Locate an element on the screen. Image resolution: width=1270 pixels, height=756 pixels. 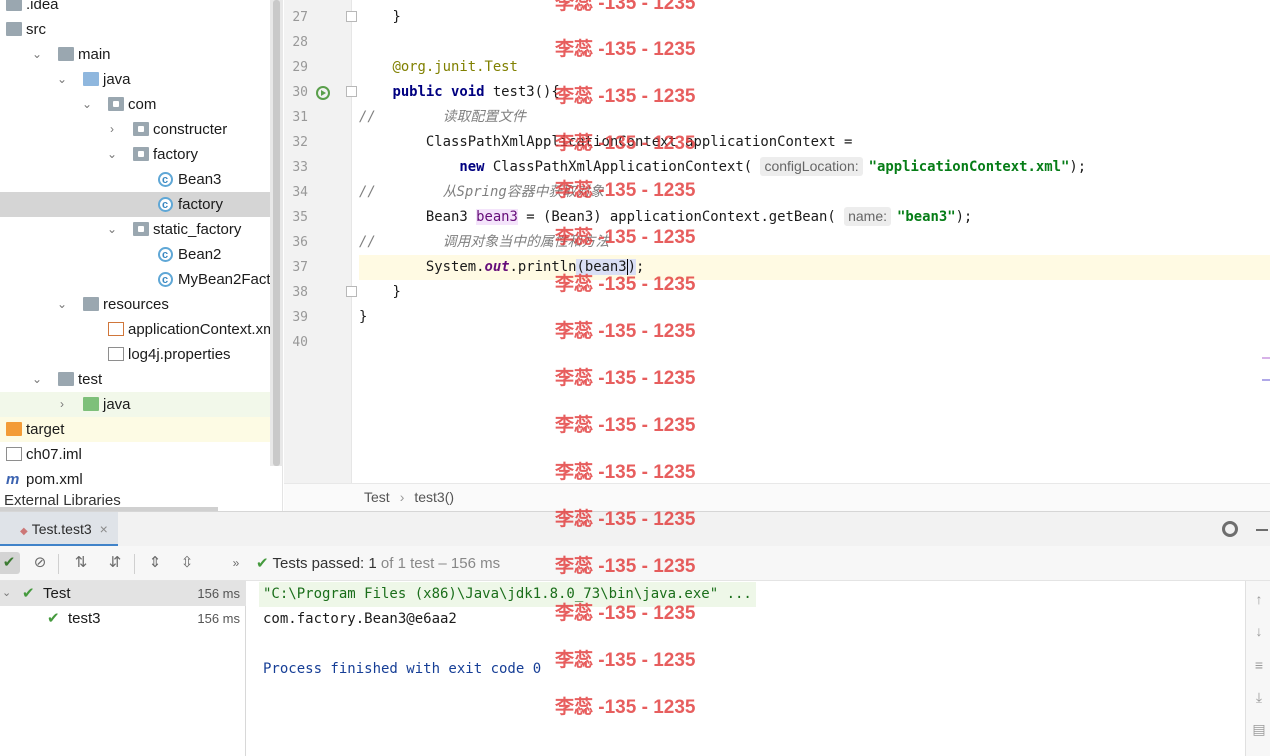
scroll-to-end-icon: ⤓ is located at coordinates (1259, 697).